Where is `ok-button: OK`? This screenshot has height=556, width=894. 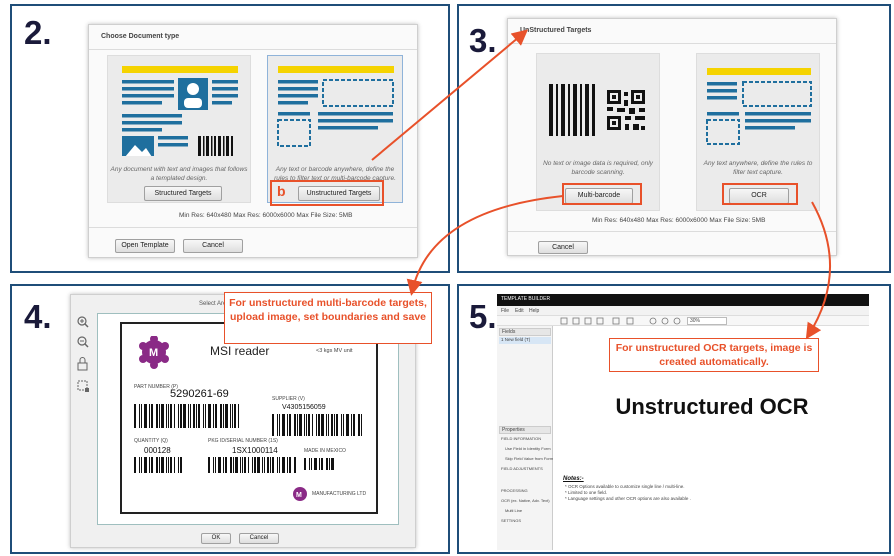 ok-button: OK is located at coordinates (216, 538).